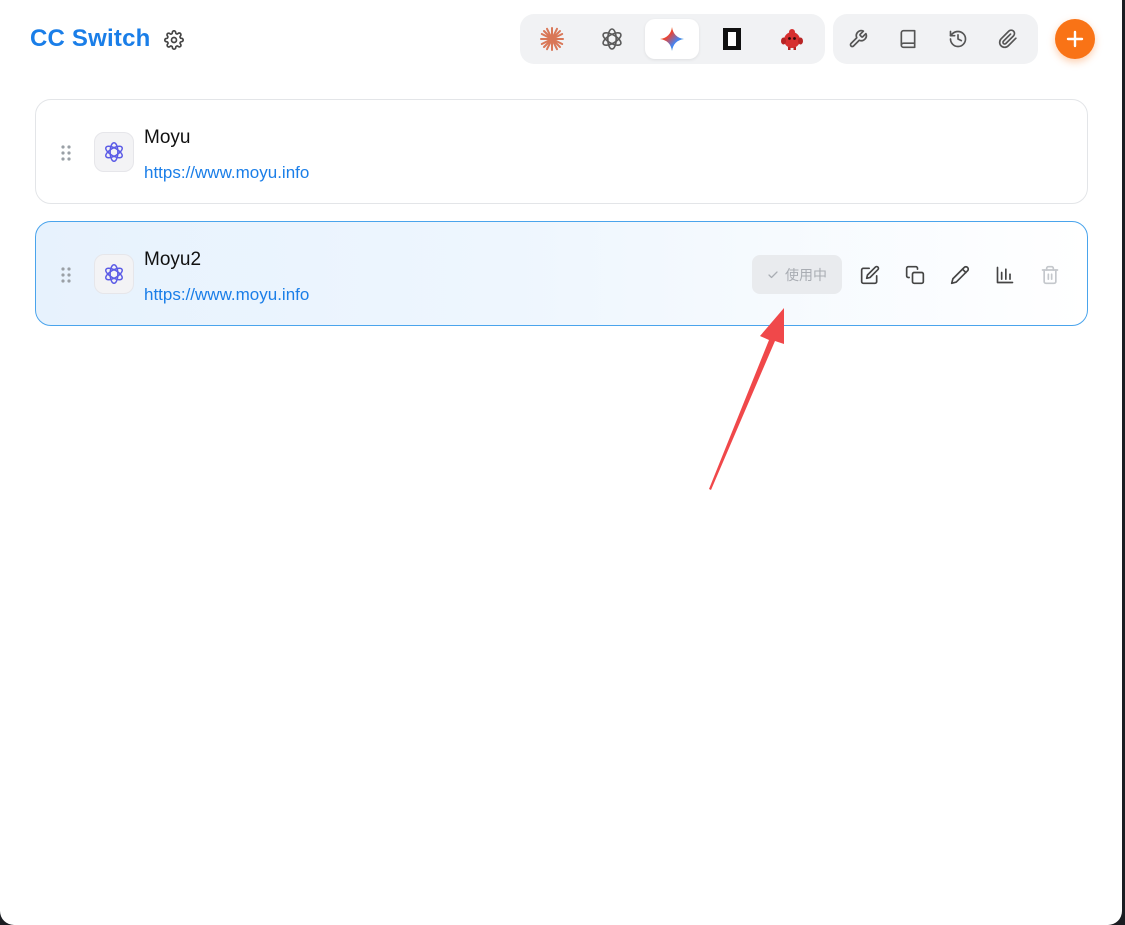  I want to click on copy-icon, so click(915, 275).